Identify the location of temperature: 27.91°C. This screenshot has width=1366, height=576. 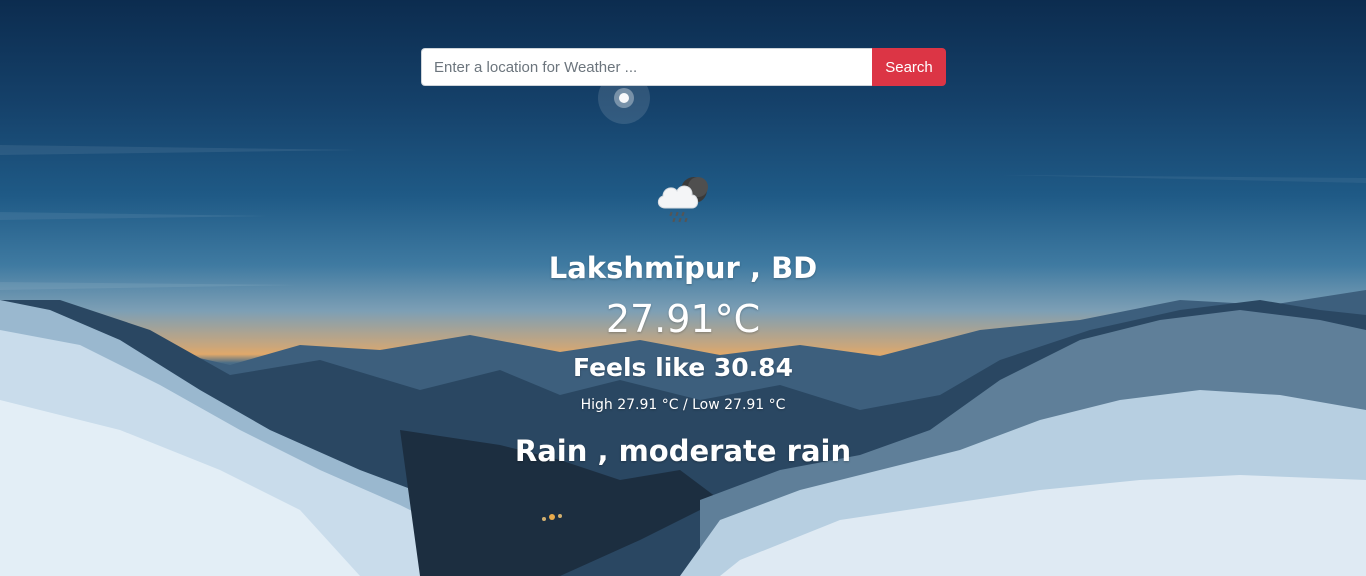
(683, 319).